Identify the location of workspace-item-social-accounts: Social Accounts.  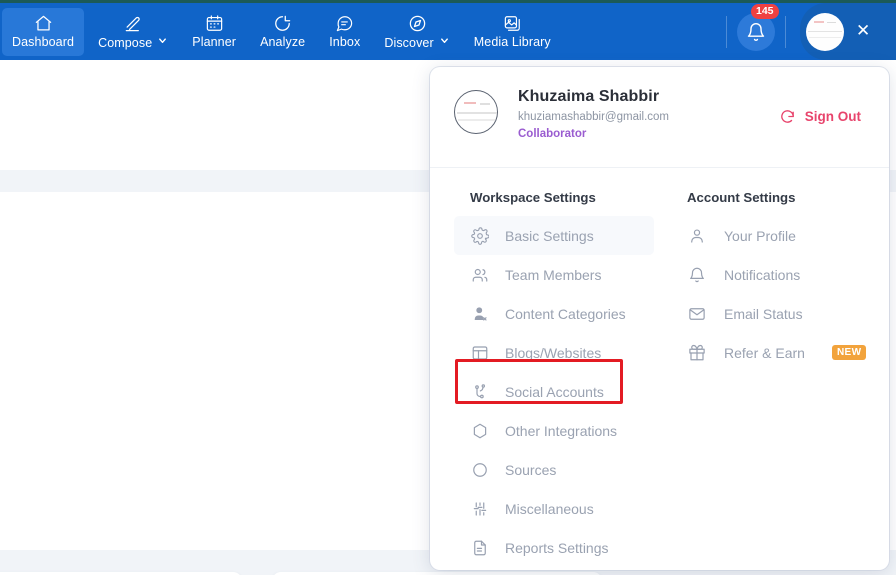
(554, 391).